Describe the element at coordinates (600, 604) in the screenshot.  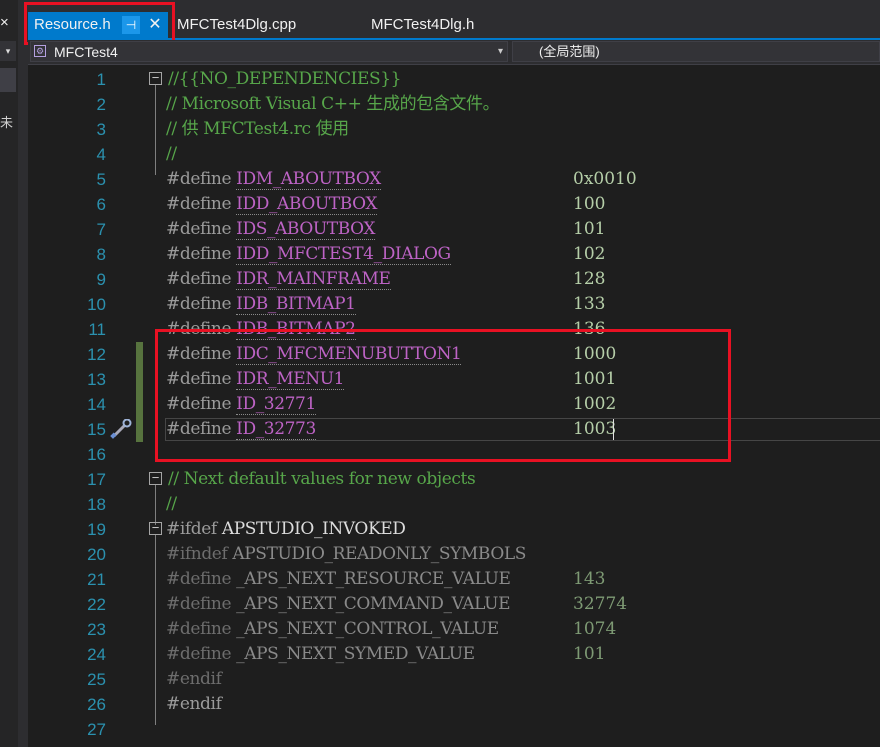
I see `define-value: 32774` at that location.